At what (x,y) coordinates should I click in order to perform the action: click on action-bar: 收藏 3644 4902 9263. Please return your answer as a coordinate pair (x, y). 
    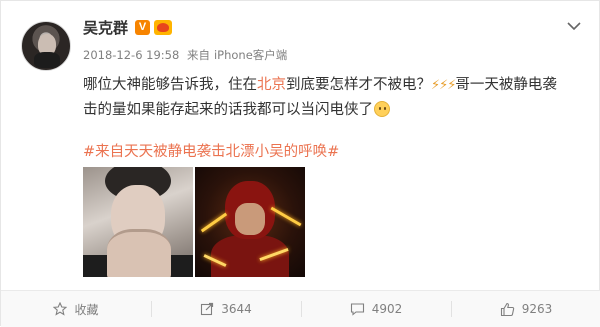
    Looking at the image, I should click on (300, 308).